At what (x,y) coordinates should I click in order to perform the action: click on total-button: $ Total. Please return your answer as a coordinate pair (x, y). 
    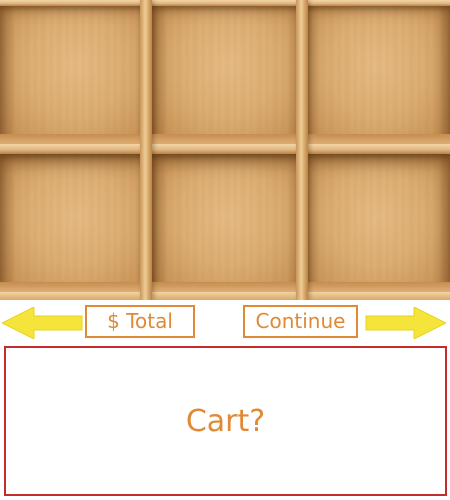
    Looking at the image, I should click on (140, 321).